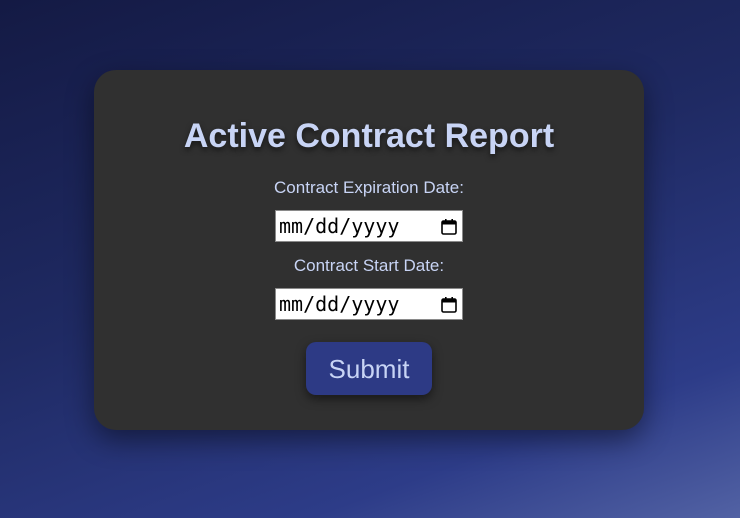 Image resolution: width=740 pixels, height=518 pixels. Describe the element at coordinates (369, 368) in the screenshot. I see `submit-button: Submit` at that location.